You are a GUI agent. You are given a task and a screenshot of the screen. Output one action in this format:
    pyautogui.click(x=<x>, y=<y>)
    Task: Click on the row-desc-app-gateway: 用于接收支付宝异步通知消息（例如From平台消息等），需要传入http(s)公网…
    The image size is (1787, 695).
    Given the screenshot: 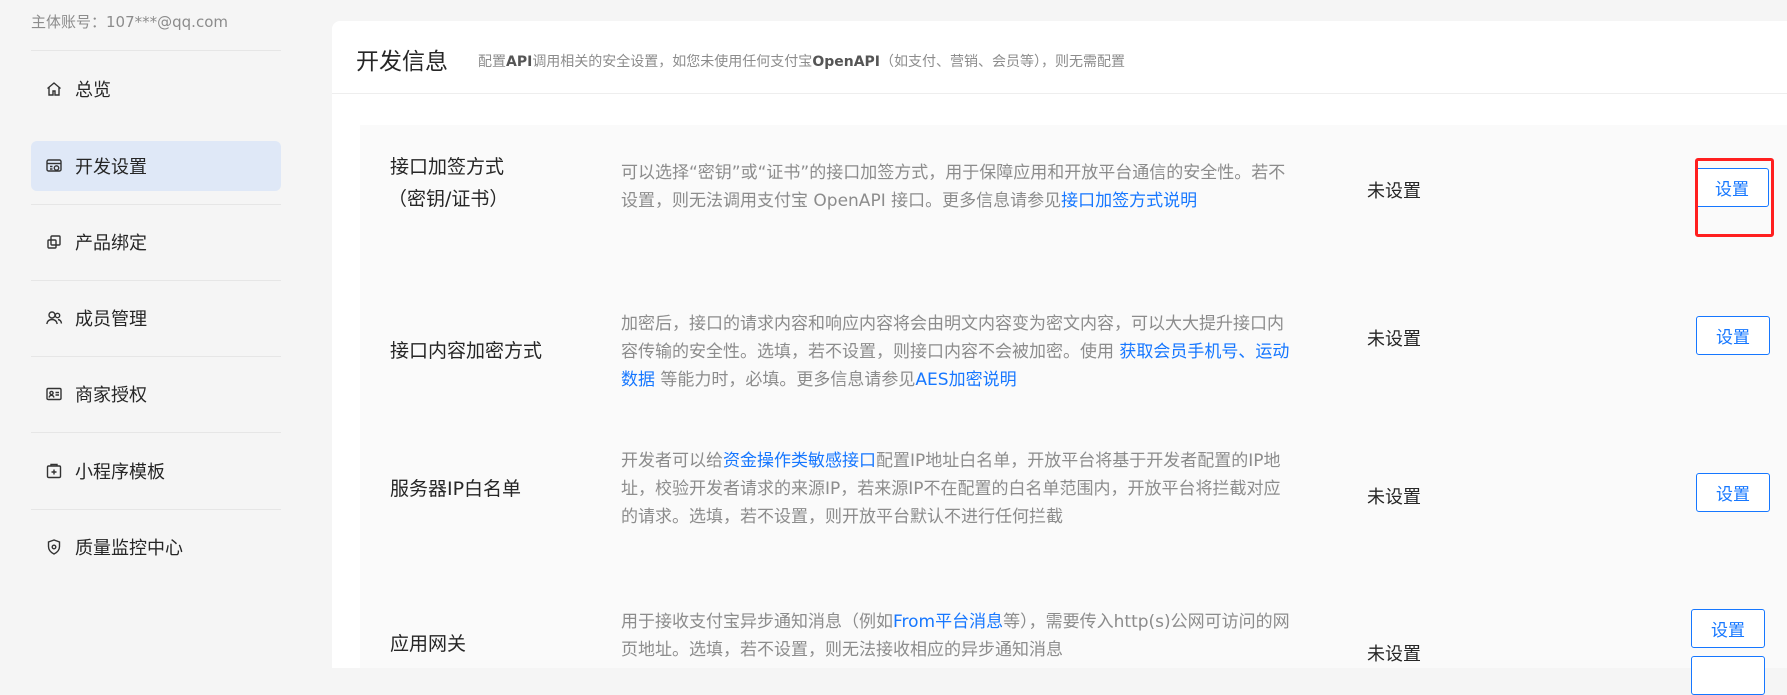 What is the action you would take?
    pyautogui.click(x=955, y=636)
    